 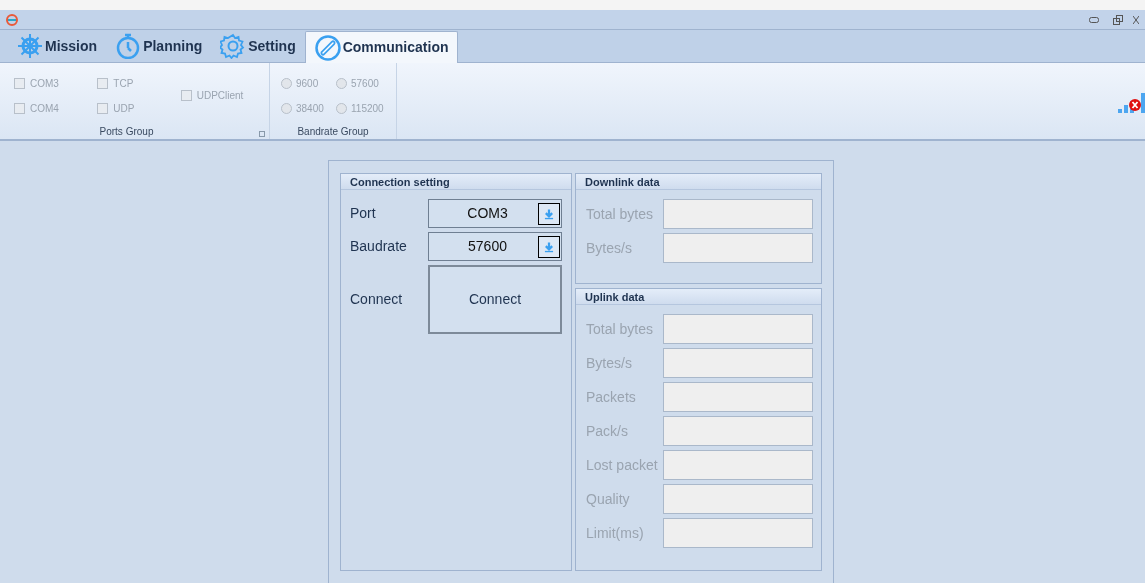 What do you see at coordinates (615, 533) in the screenshot?
I see `field-label: Limit(ms)` at bounding box center [615, 533].